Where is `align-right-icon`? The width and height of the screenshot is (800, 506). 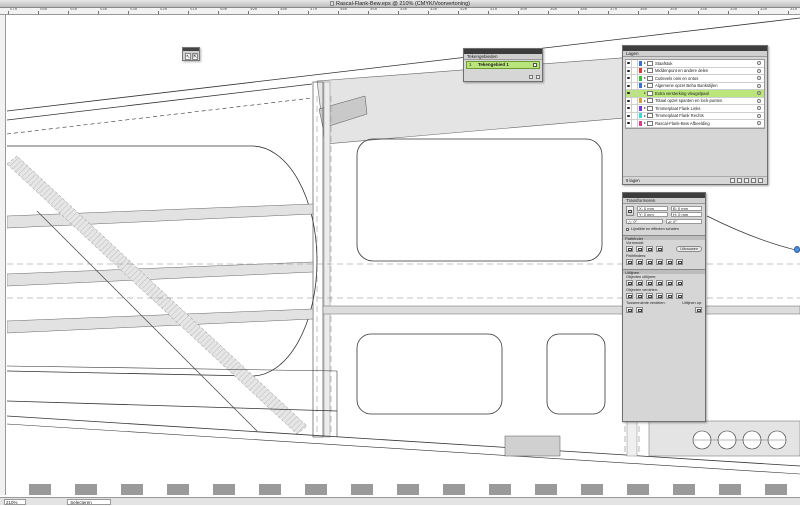 align-right-icon is located at coordinates (649, 283).